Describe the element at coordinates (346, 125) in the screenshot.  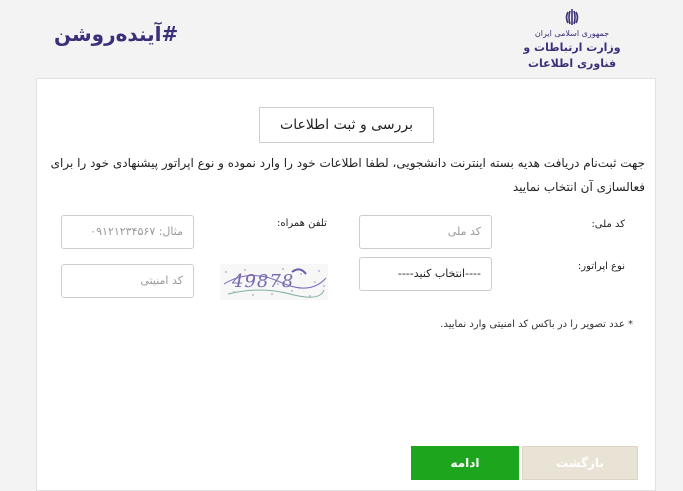
I see `form-title: بررسی و ثبت اطلاعات` at that location.